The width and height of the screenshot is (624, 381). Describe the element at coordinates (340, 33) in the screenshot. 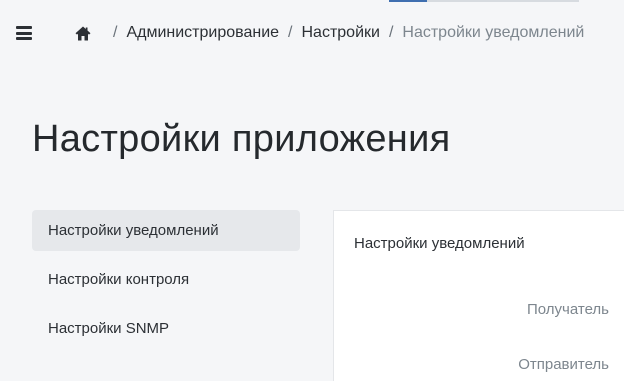

I see `breadcrumb-item-settings: Настройки` at that location.